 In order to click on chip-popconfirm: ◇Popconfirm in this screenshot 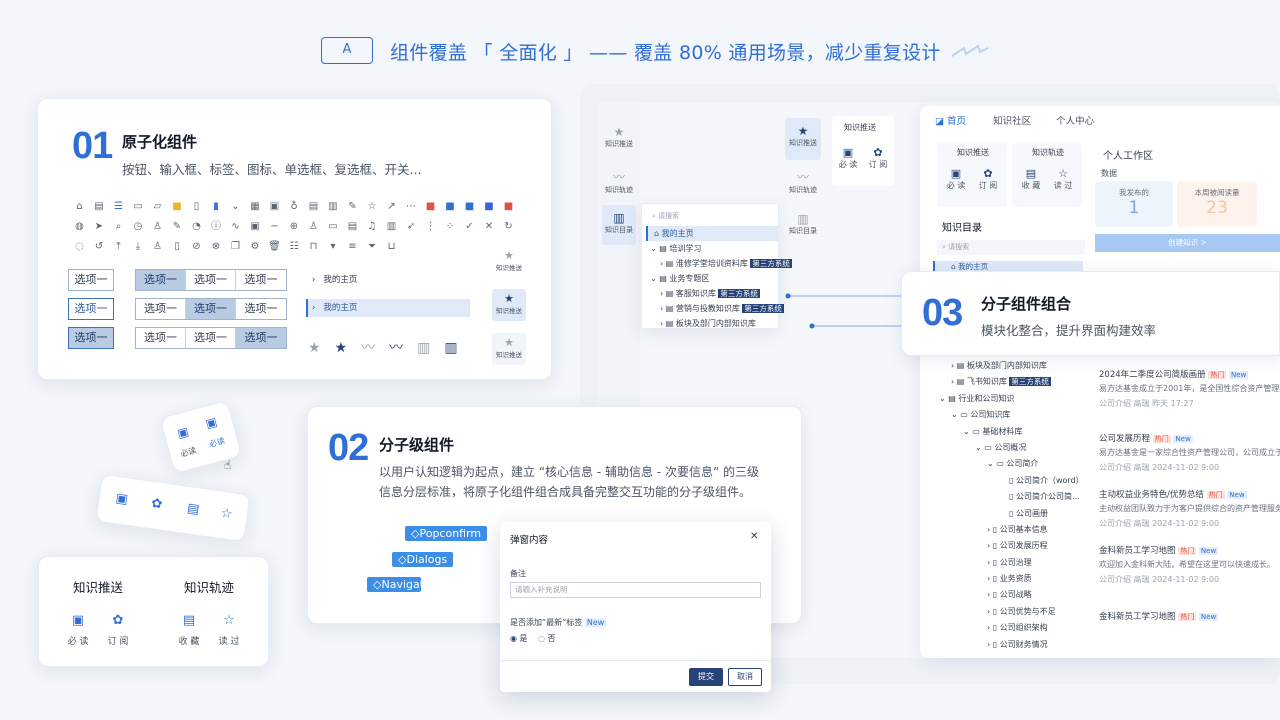, I will do `click(446, 533)`.